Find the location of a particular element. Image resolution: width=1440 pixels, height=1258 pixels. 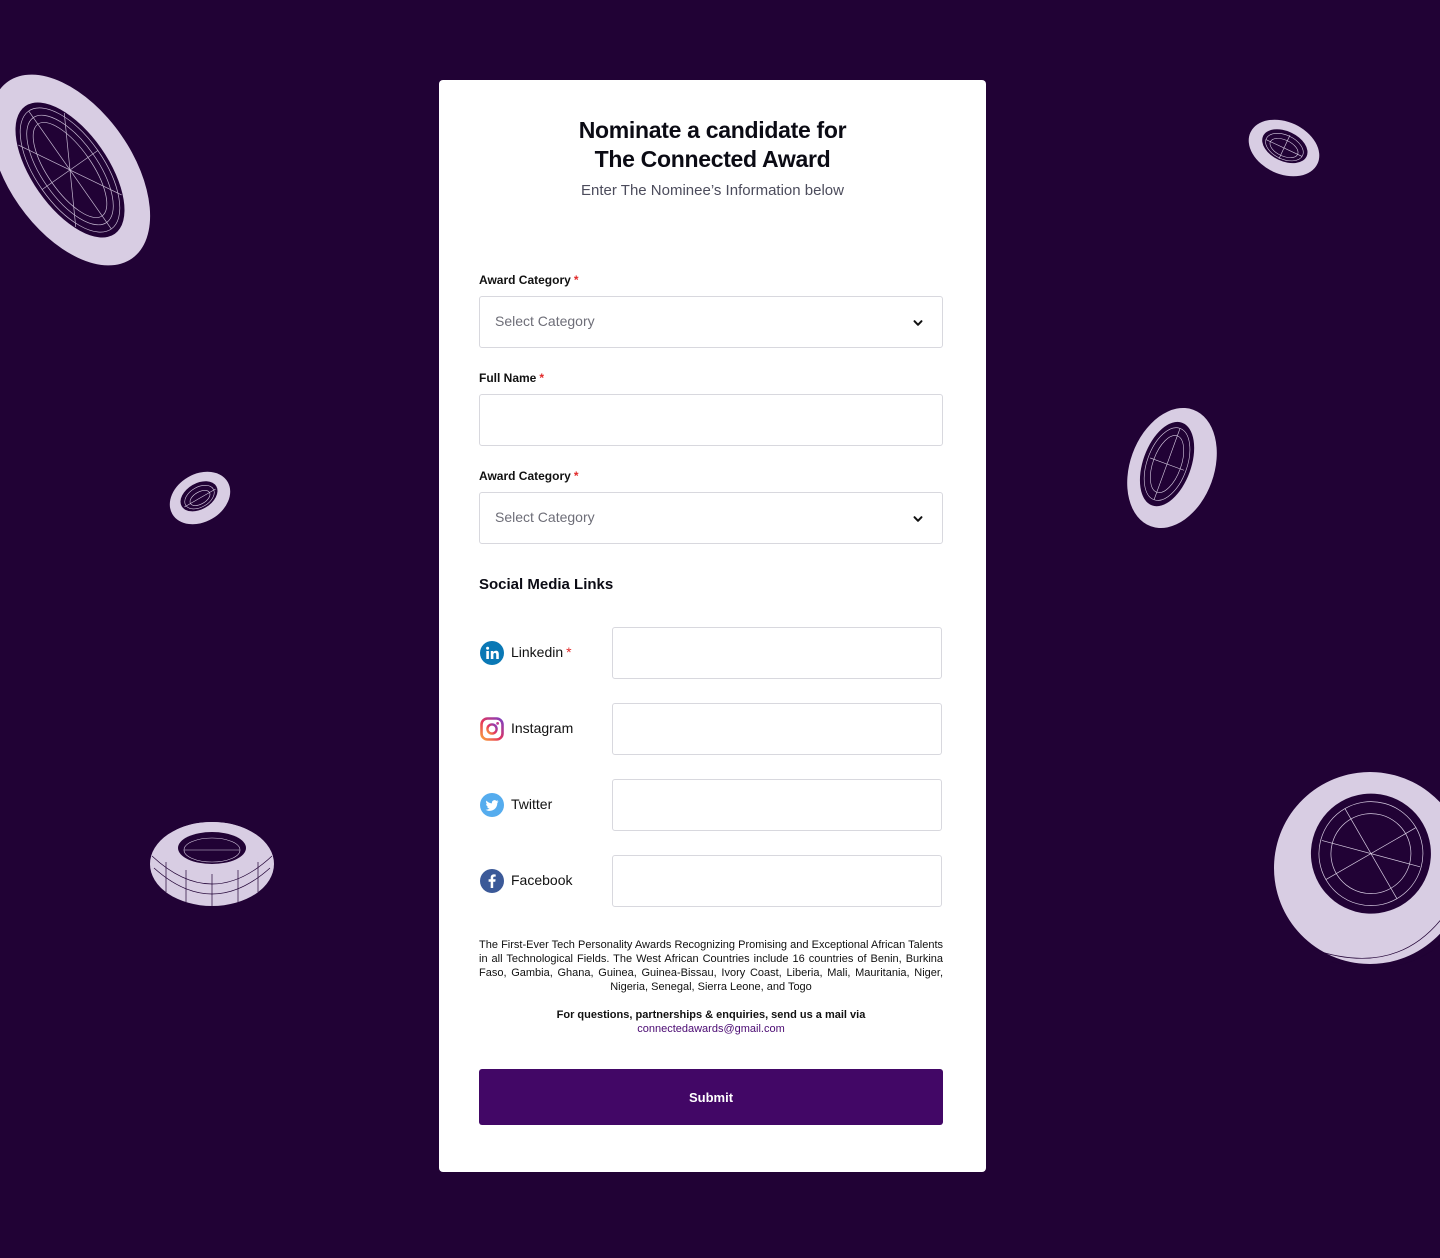

decorative-ring-mid-right is located at coordinates (1172, 468).